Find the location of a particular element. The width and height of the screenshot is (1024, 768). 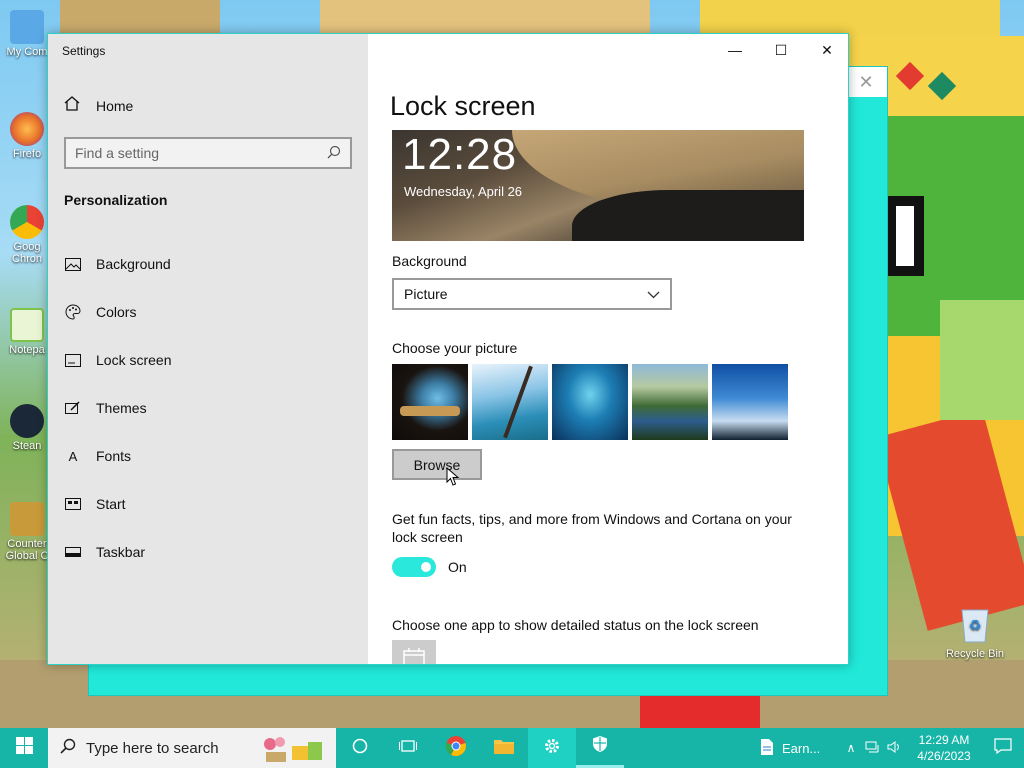

document-icon is located at coordinates (767, 748).